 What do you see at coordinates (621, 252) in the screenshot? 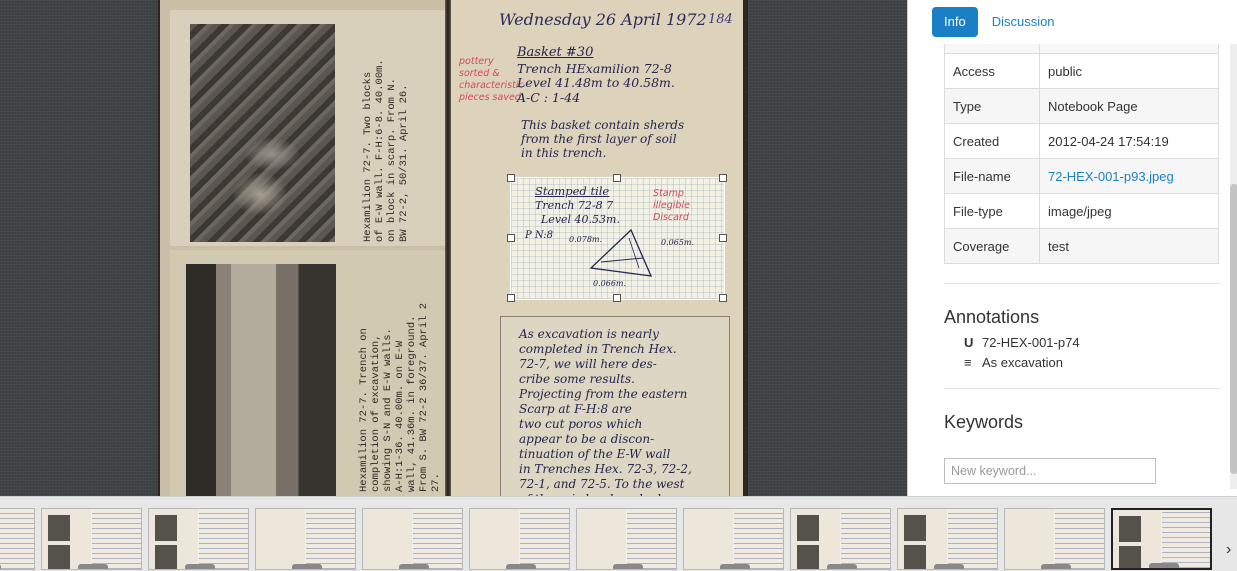
I see `tile-sketch` at bounding box center [621, 252].